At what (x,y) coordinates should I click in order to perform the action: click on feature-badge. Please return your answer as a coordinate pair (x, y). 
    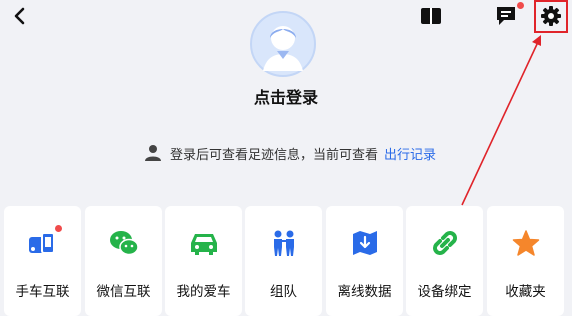
    Looking at the image, I should click on (58, 228).